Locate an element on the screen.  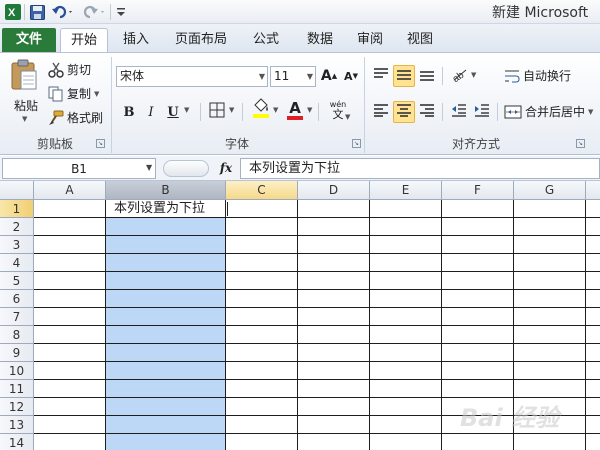
tab-page-layout: 页面布局 is located at coordinates (201, 40).